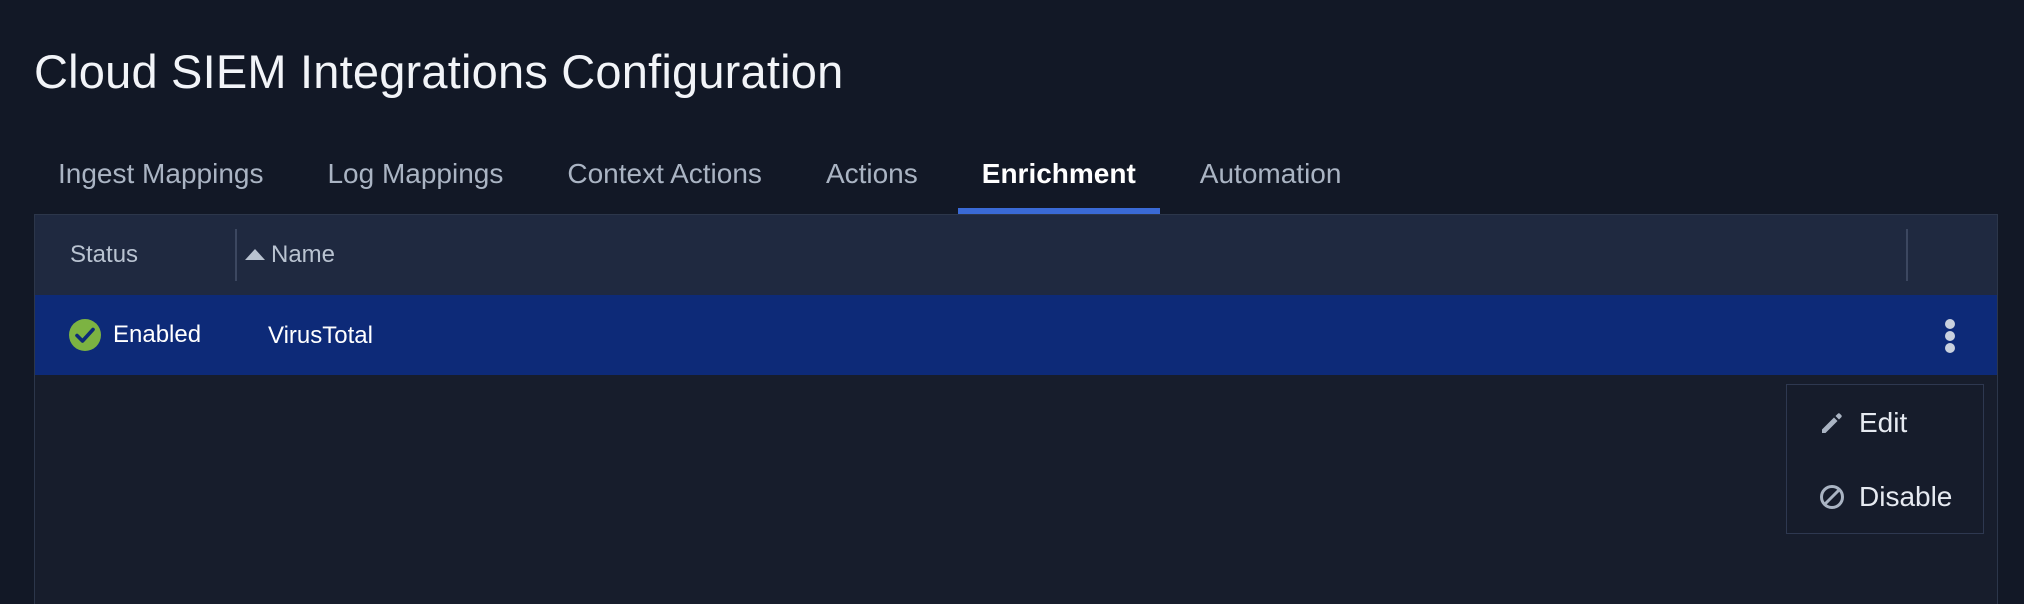  Describe the element at coordinates (1058, 182) in the screenshot. I see `tab-enrichment: Enrichment` at that location.